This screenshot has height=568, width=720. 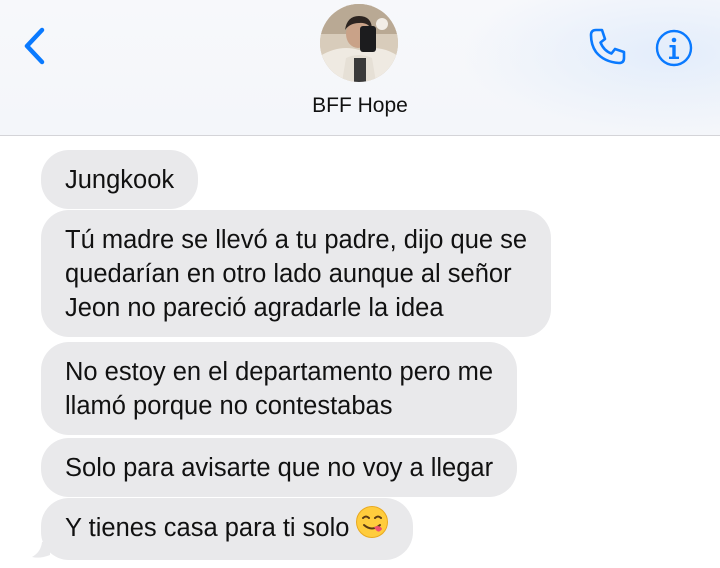 I want to click on back-button, so click(x=36, y=46).